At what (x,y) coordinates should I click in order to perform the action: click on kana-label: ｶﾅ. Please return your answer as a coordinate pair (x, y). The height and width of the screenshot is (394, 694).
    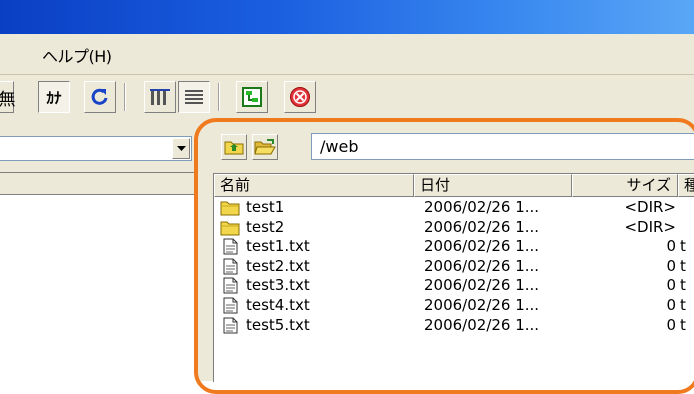
    Looking at the image, I should click on (54, 97).